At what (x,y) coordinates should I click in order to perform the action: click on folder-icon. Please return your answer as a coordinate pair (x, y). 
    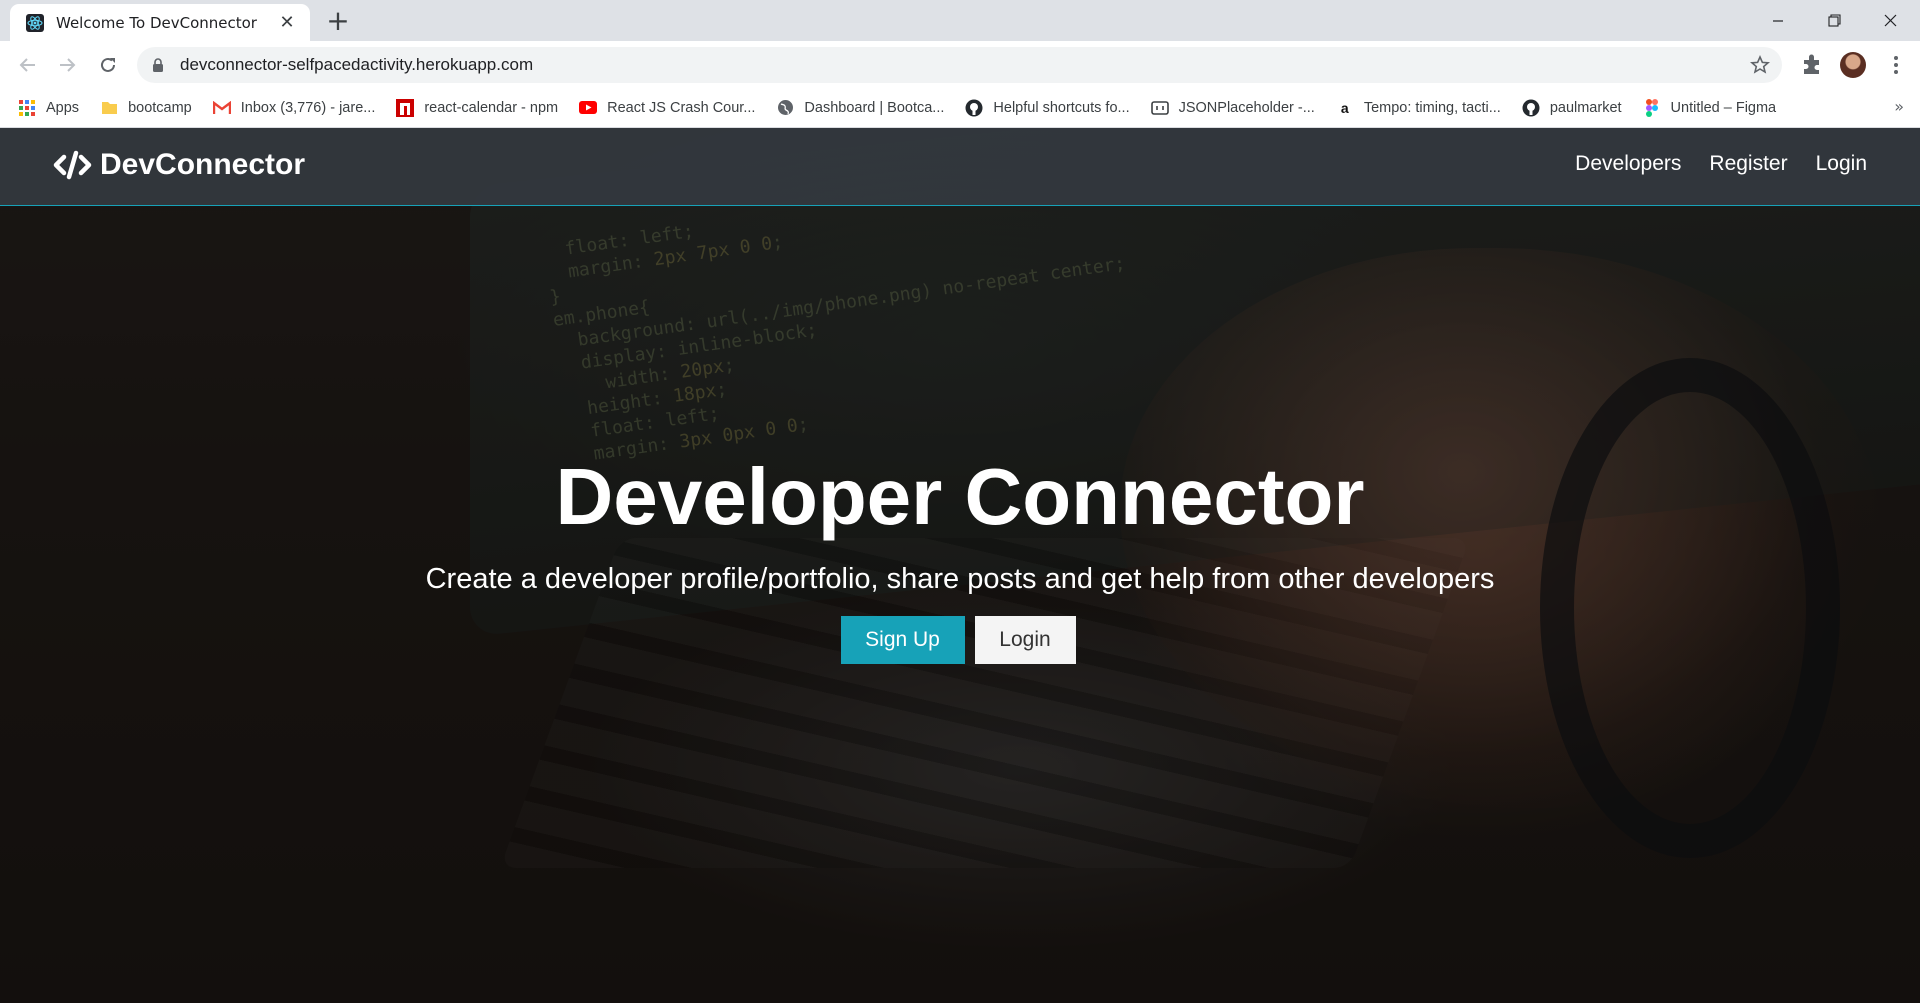
    Looking at the image, I should click on (109, 108).